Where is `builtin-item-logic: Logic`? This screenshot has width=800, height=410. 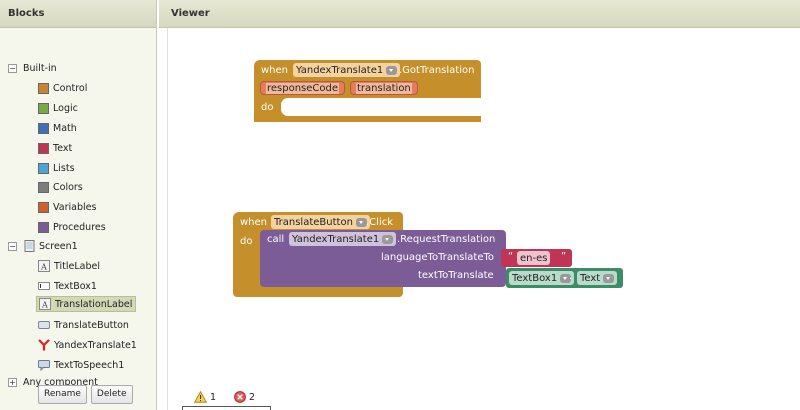
builtin-item-logic: Logic is located at coordinates (58, 108).